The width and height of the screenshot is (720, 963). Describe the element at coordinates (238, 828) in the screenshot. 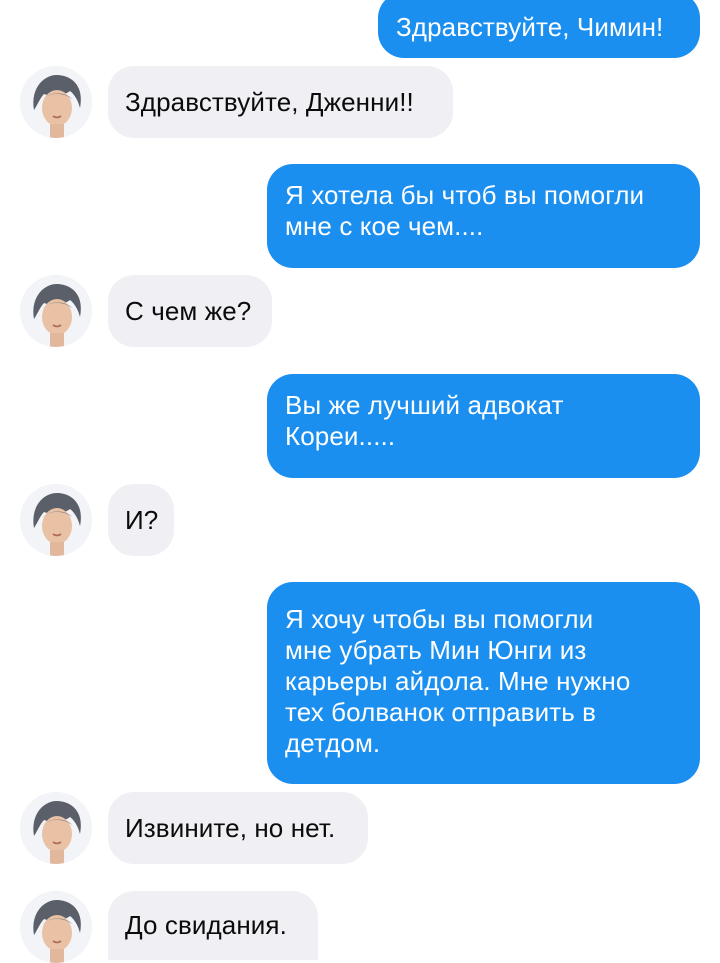

I see `message-received: Извините, но нет.` at that location.